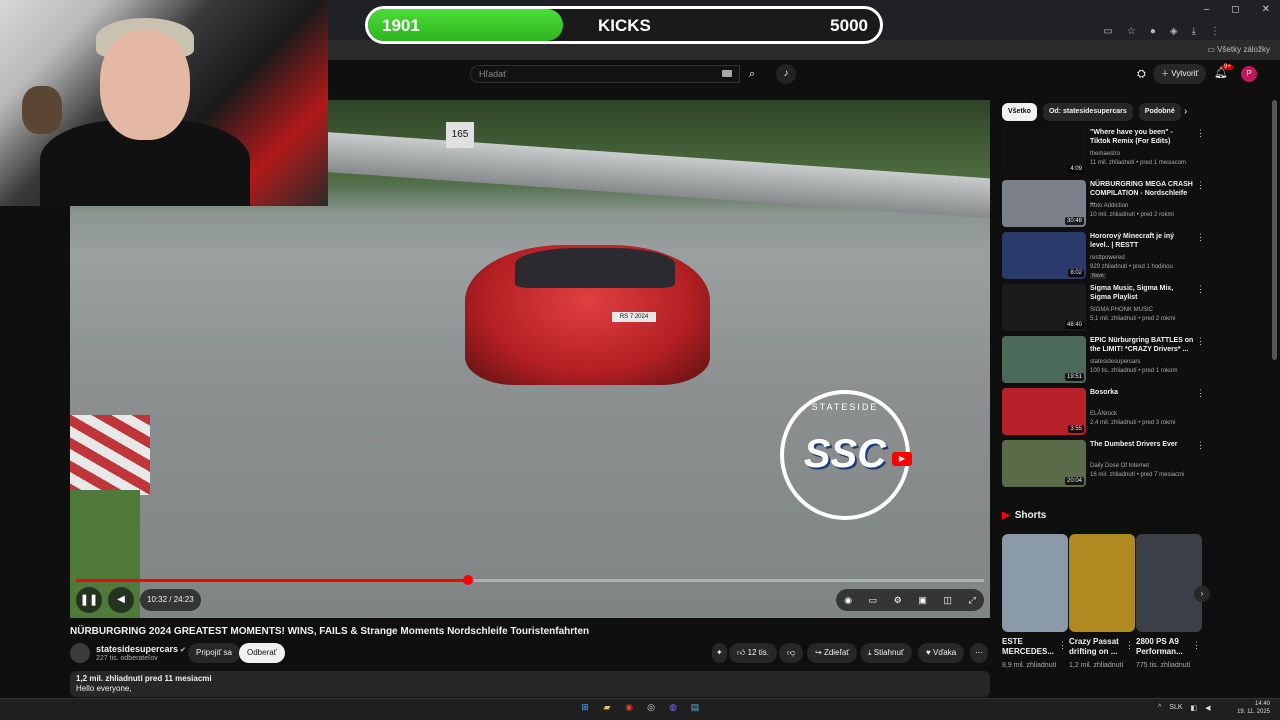  I want to click on subscribe-button: Odberať, so click(262, 653).